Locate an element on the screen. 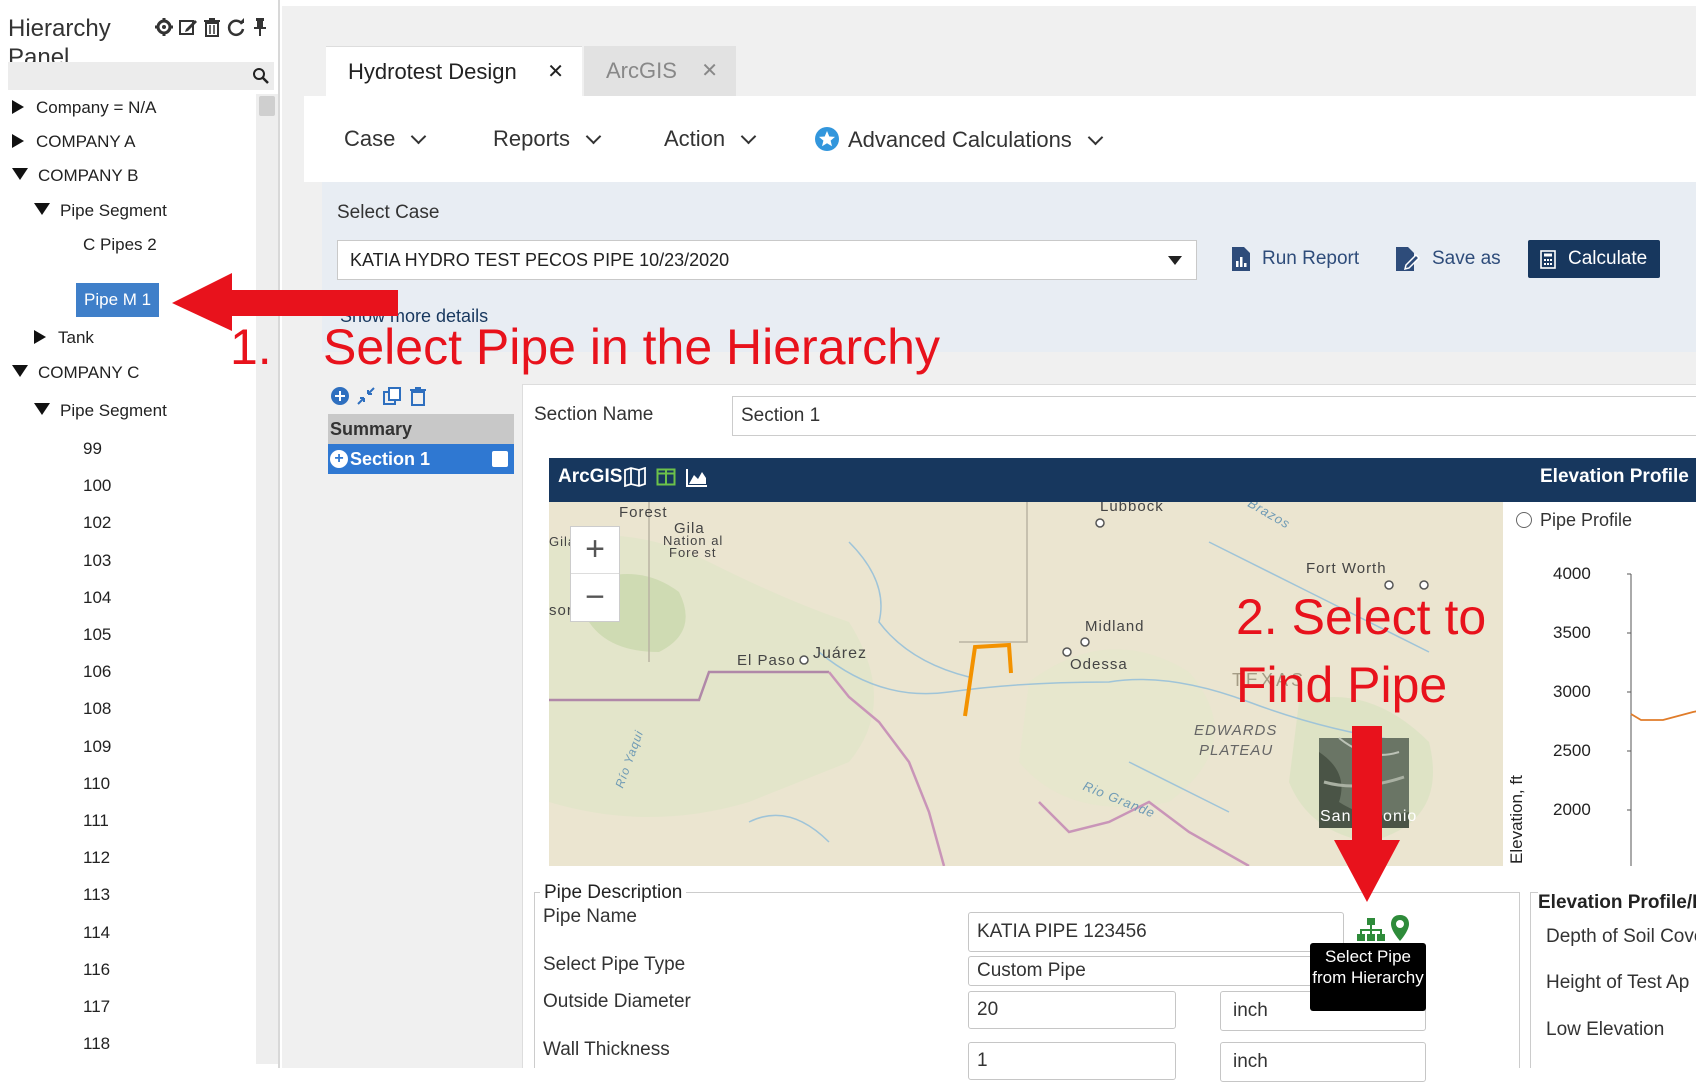  menu-case: Case is located at coordinates (385, 139).